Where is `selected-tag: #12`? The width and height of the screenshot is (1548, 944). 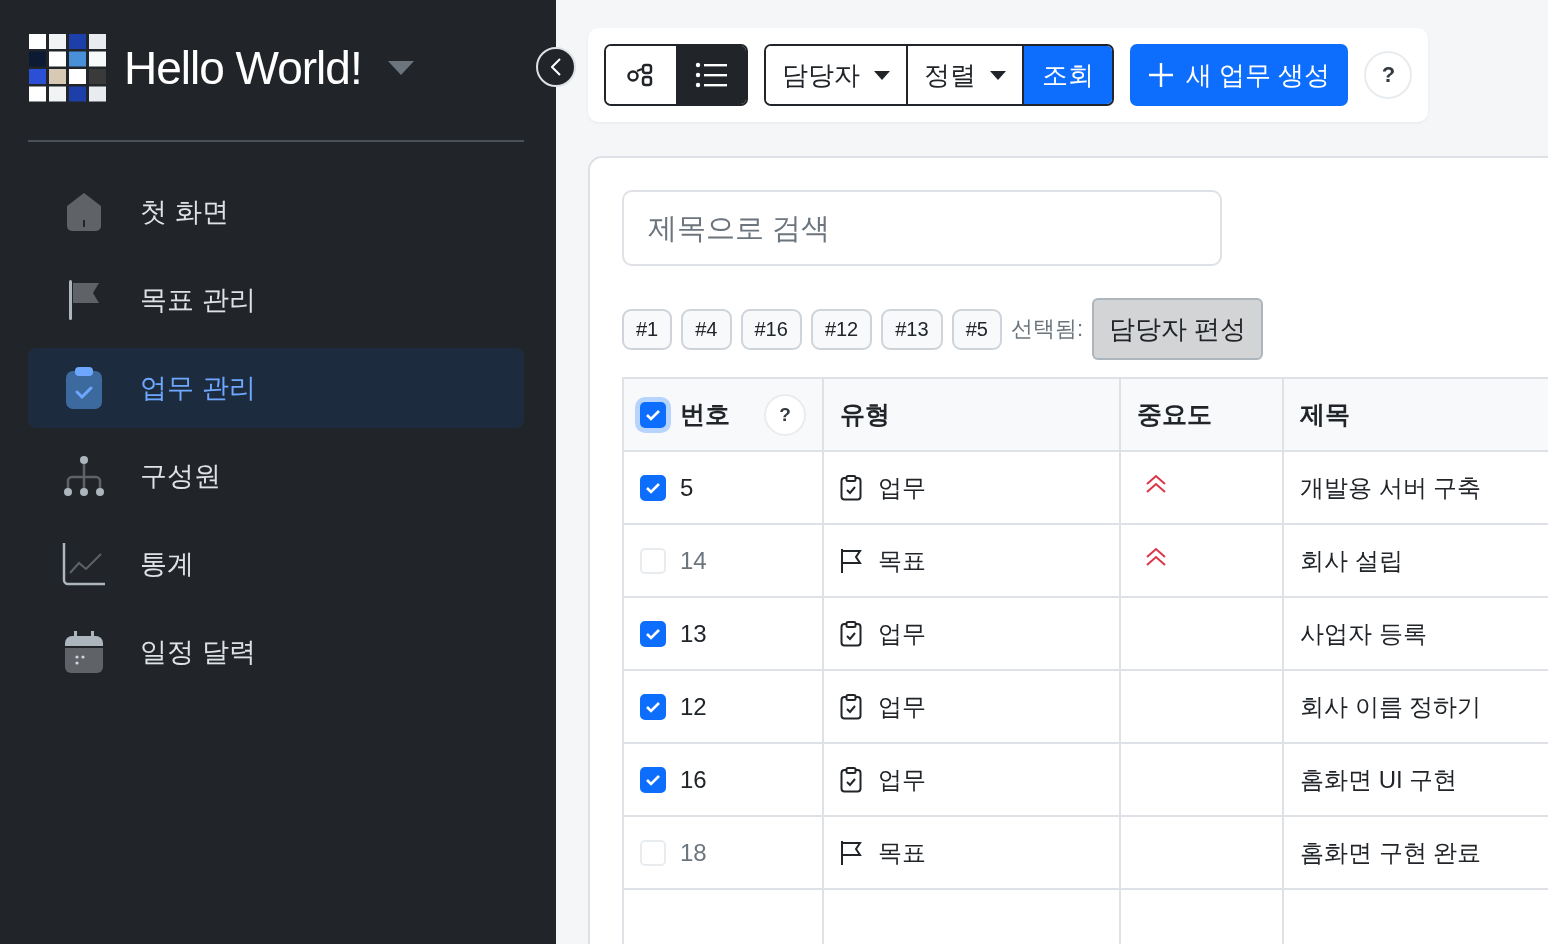
selected-tag: #12 is located at coordinates (841, 329).